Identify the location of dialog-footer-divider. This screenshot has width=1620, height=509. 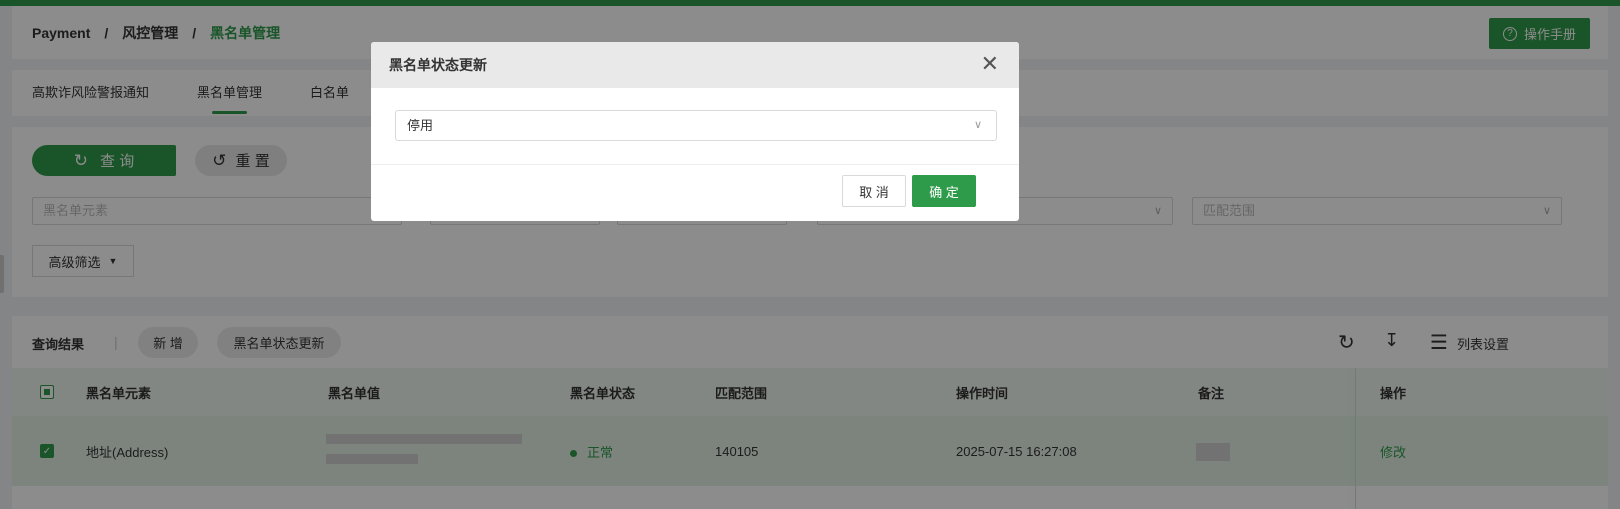
(695, 164).